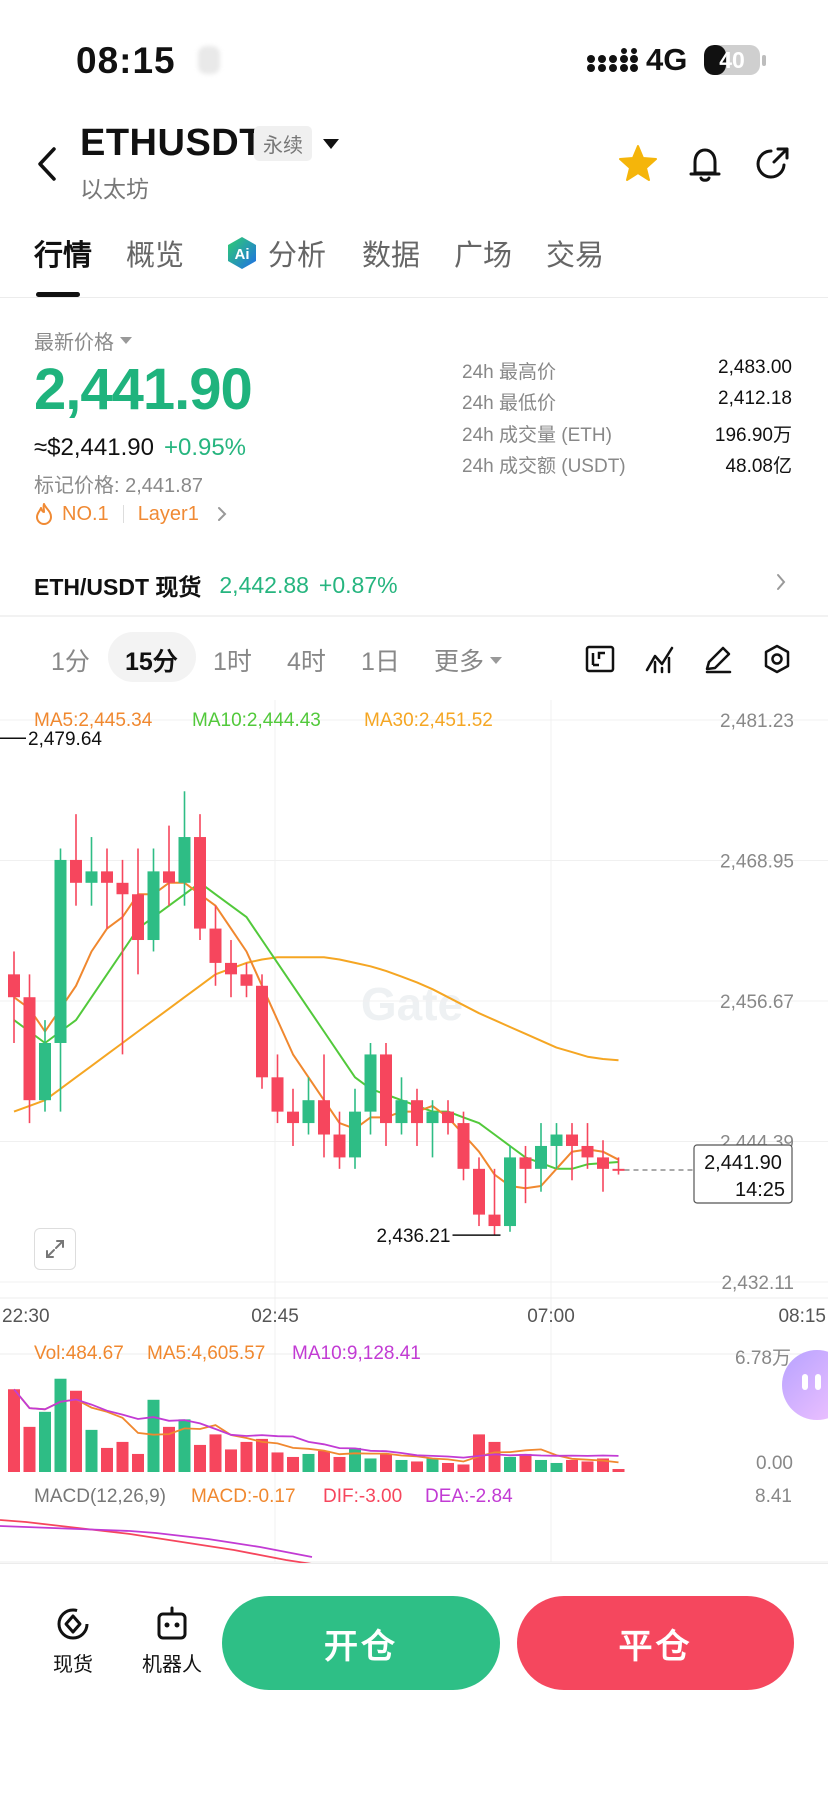 This screenshot has height=1796, width=828. Describe the element at coordinates (760, 1190) in the screenshot. I see `countdown-label: 14:25` at that location.